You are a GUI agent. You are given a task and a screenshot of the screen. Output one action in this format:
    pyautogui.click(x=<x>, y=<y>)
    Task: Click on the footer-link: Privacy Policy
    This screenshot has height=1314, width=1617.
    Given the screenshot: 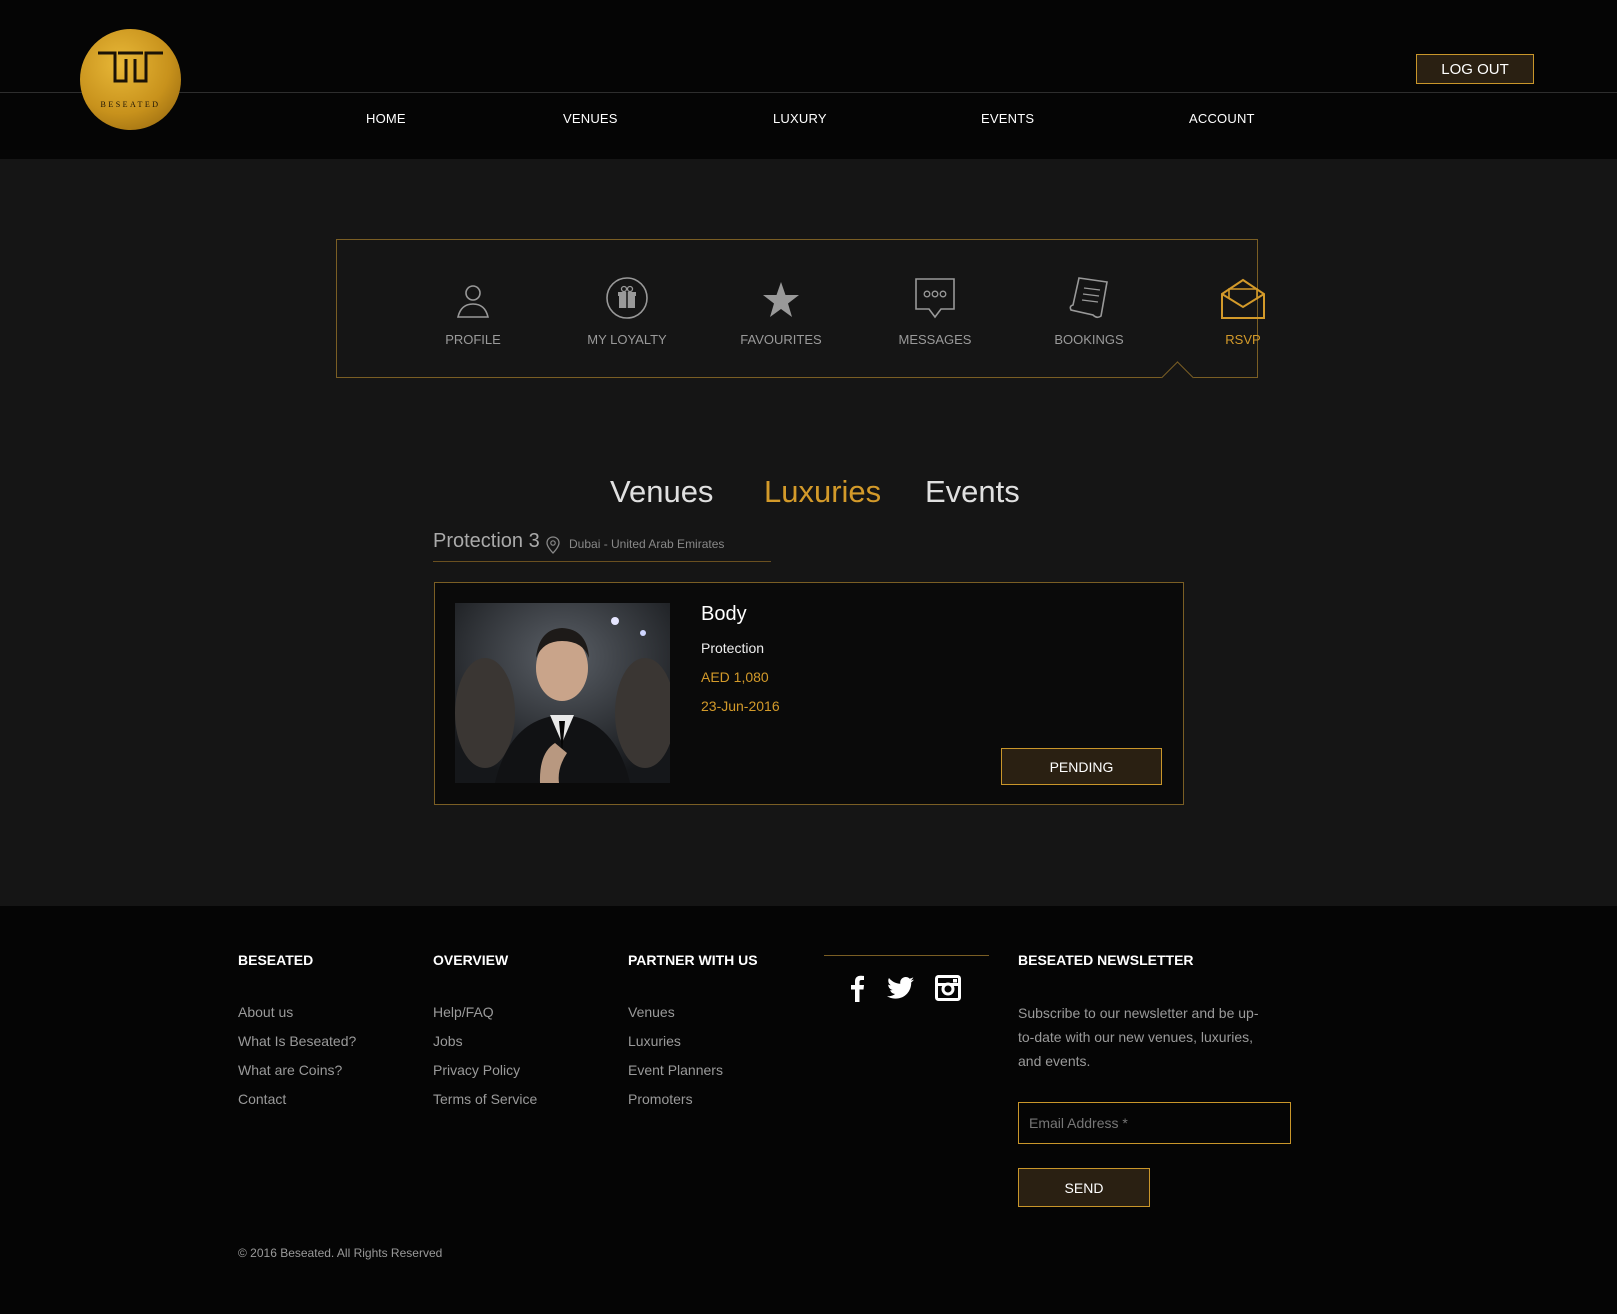 What is the action you would take?
    pyautogui.click(x=476, y=1070)
    